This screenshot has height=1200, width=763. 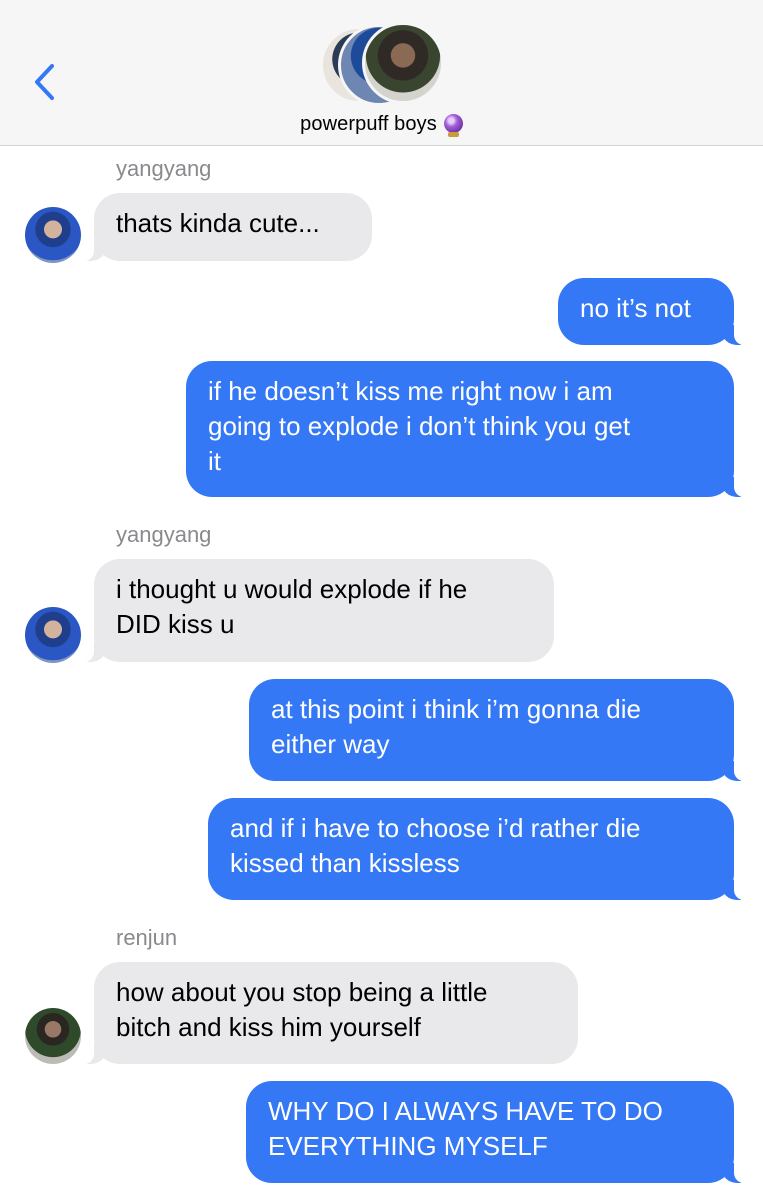 I want to click on back-chevron-icon, so click(x=45, y=82).